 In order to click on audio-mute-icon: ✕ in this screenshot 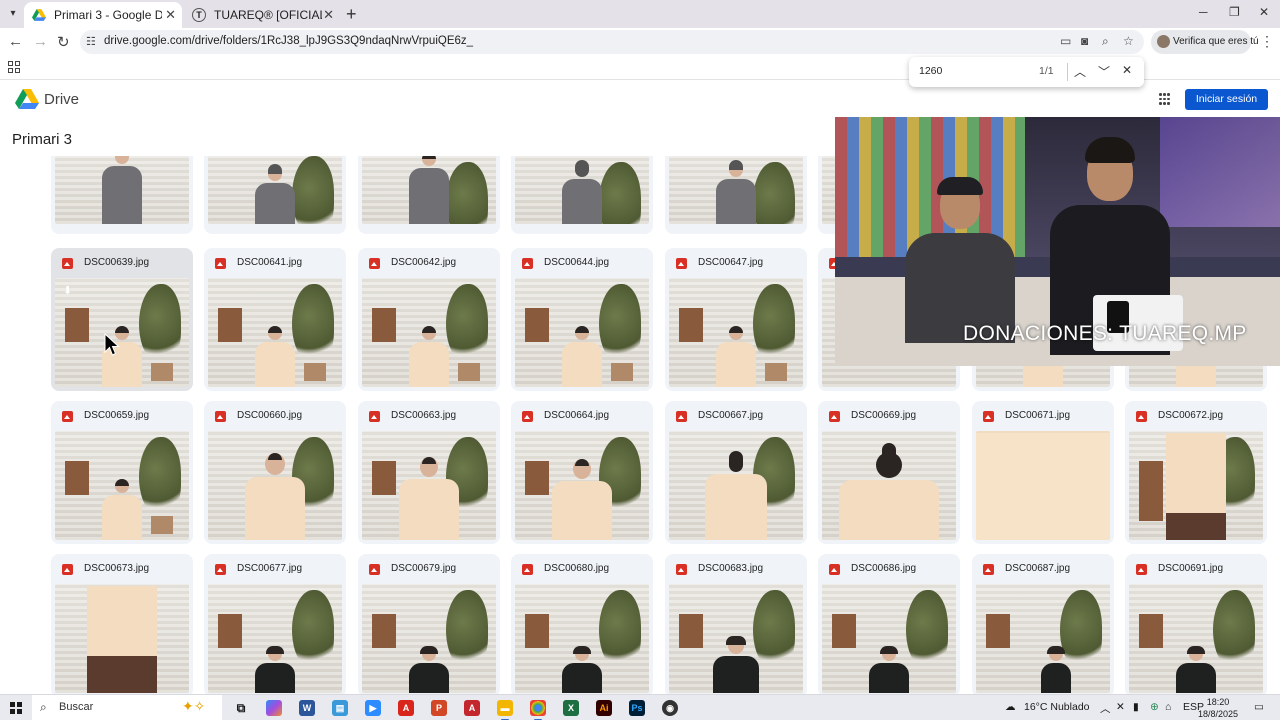, I will do `click(1120, 707)`.